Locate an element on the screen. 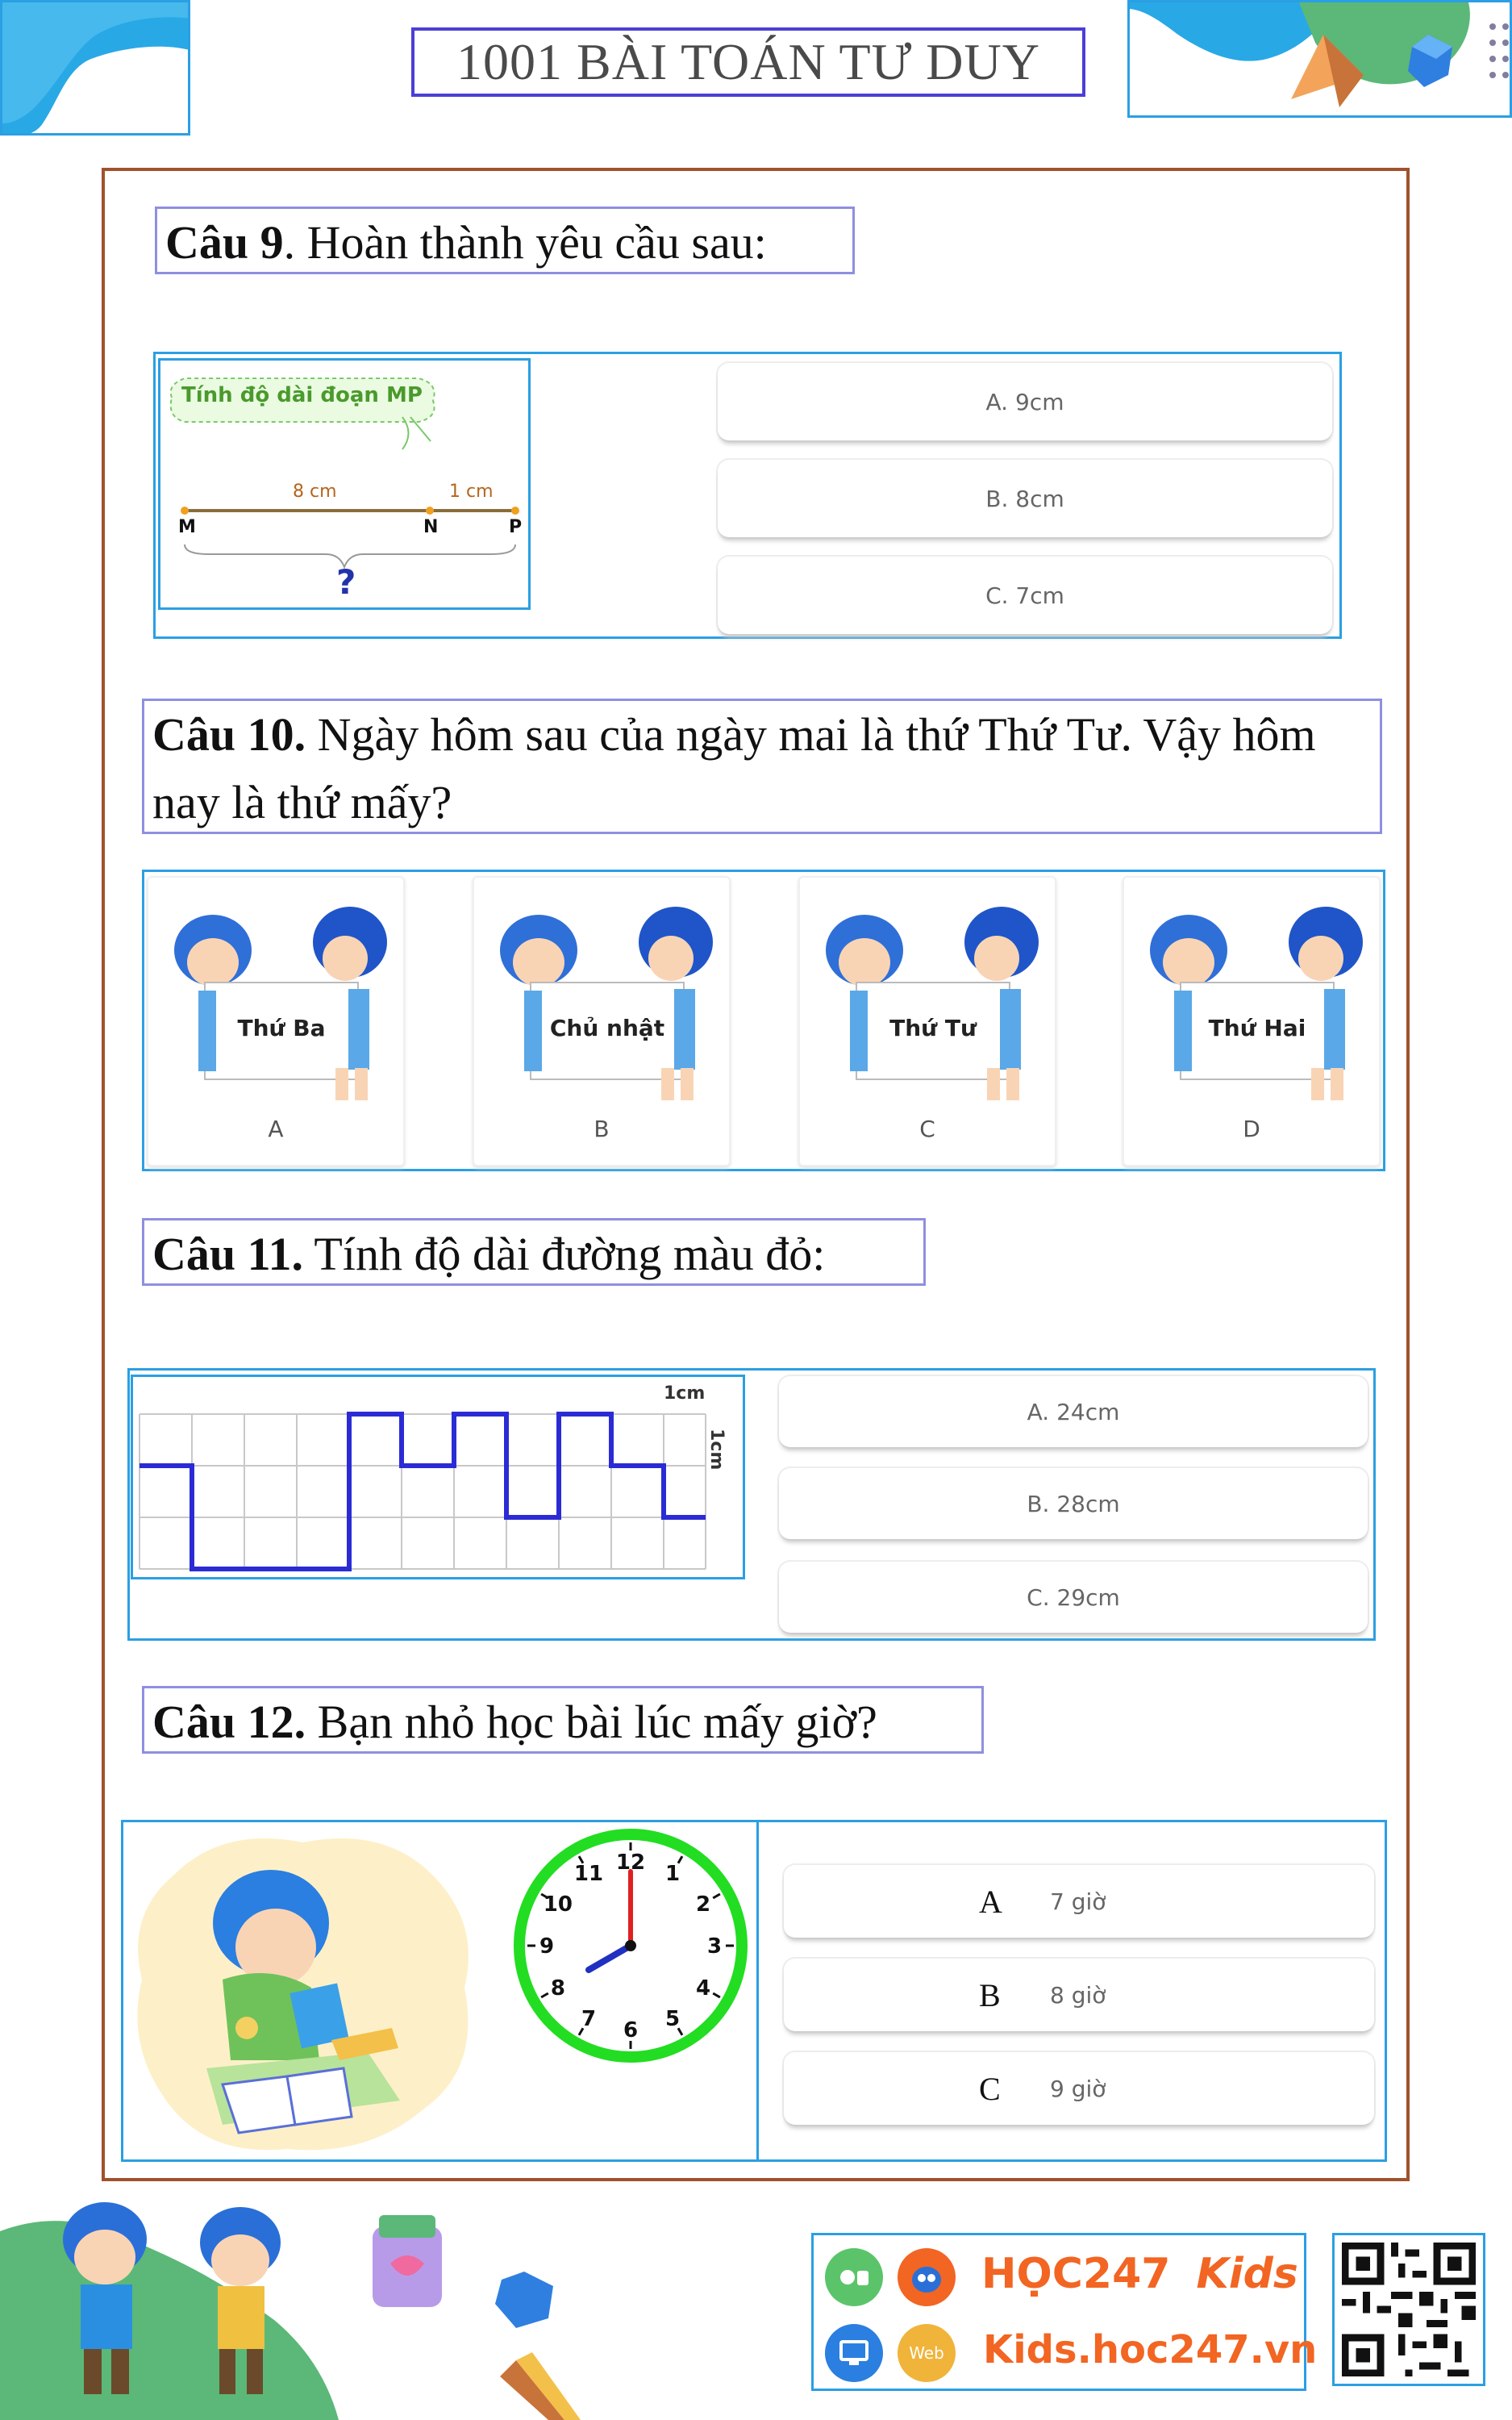 Image resolution: width=1512 pixels, height=2420 pixels. q11-option-c: C. 29cm is located at coordinates (1074, 1597).